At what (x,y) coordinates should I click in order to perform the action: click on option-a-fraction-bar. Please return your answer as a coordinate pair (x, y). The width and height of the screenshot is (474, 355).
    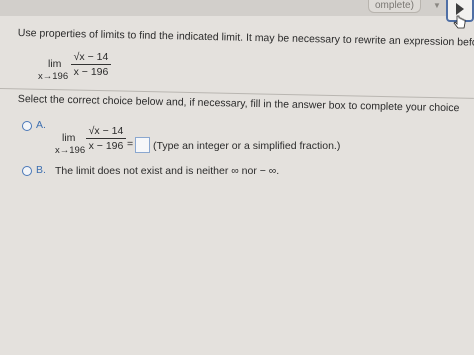
    Looking at the image, I should click on (106, 138).